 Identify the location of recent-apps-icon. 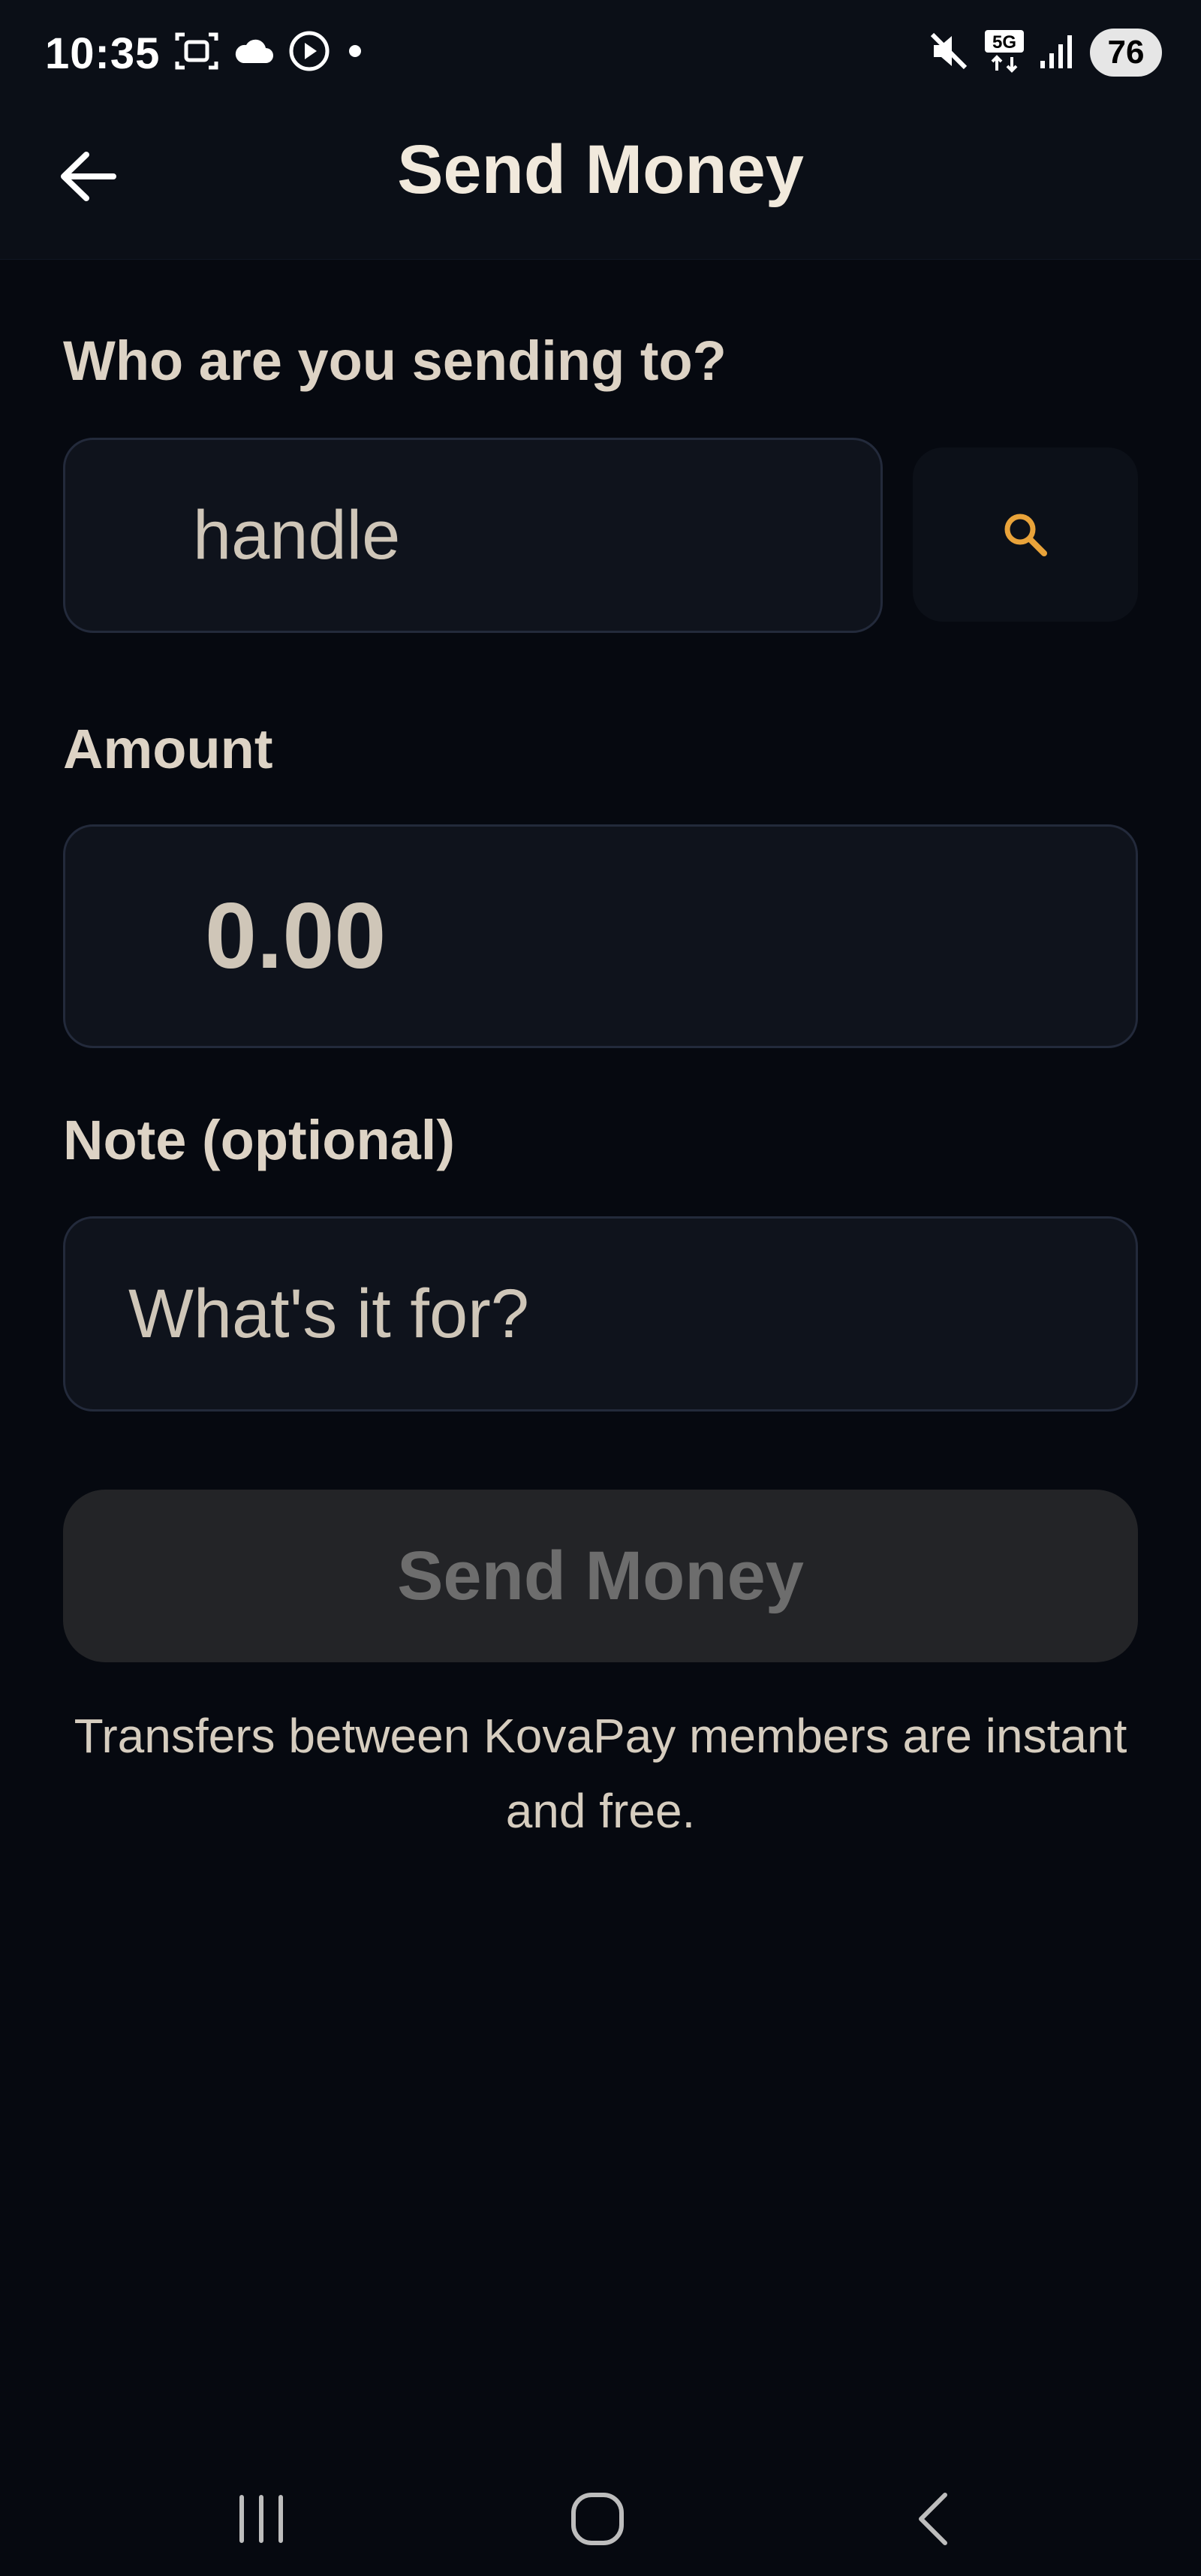
(261, 2519).